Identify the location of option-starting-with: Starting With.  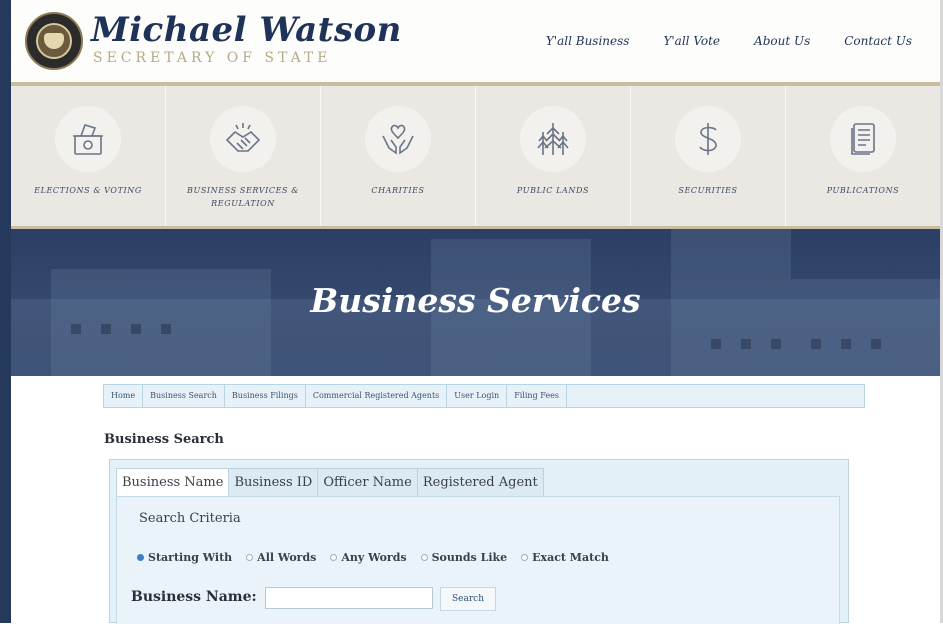
(184, 557).